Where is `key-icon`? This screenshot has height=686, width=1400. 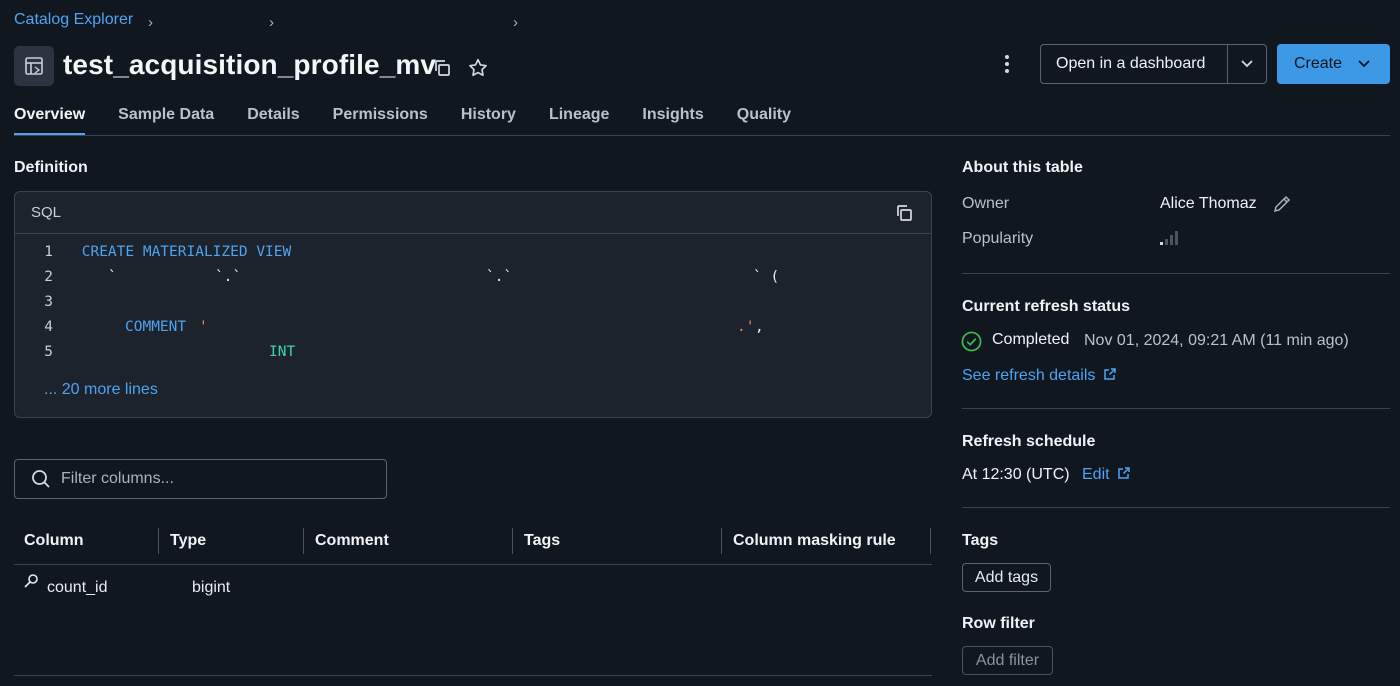
key-icon is located at coordinates (31, 581).